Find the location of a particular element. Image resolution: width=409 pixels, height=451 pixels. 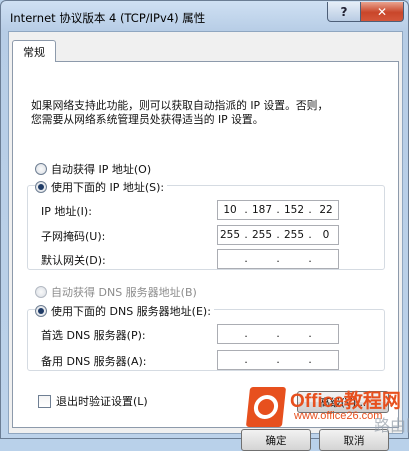

radio-auto-dns: 自动获得 DNS 服务器地址(B) is located at coordinates (116, 292).